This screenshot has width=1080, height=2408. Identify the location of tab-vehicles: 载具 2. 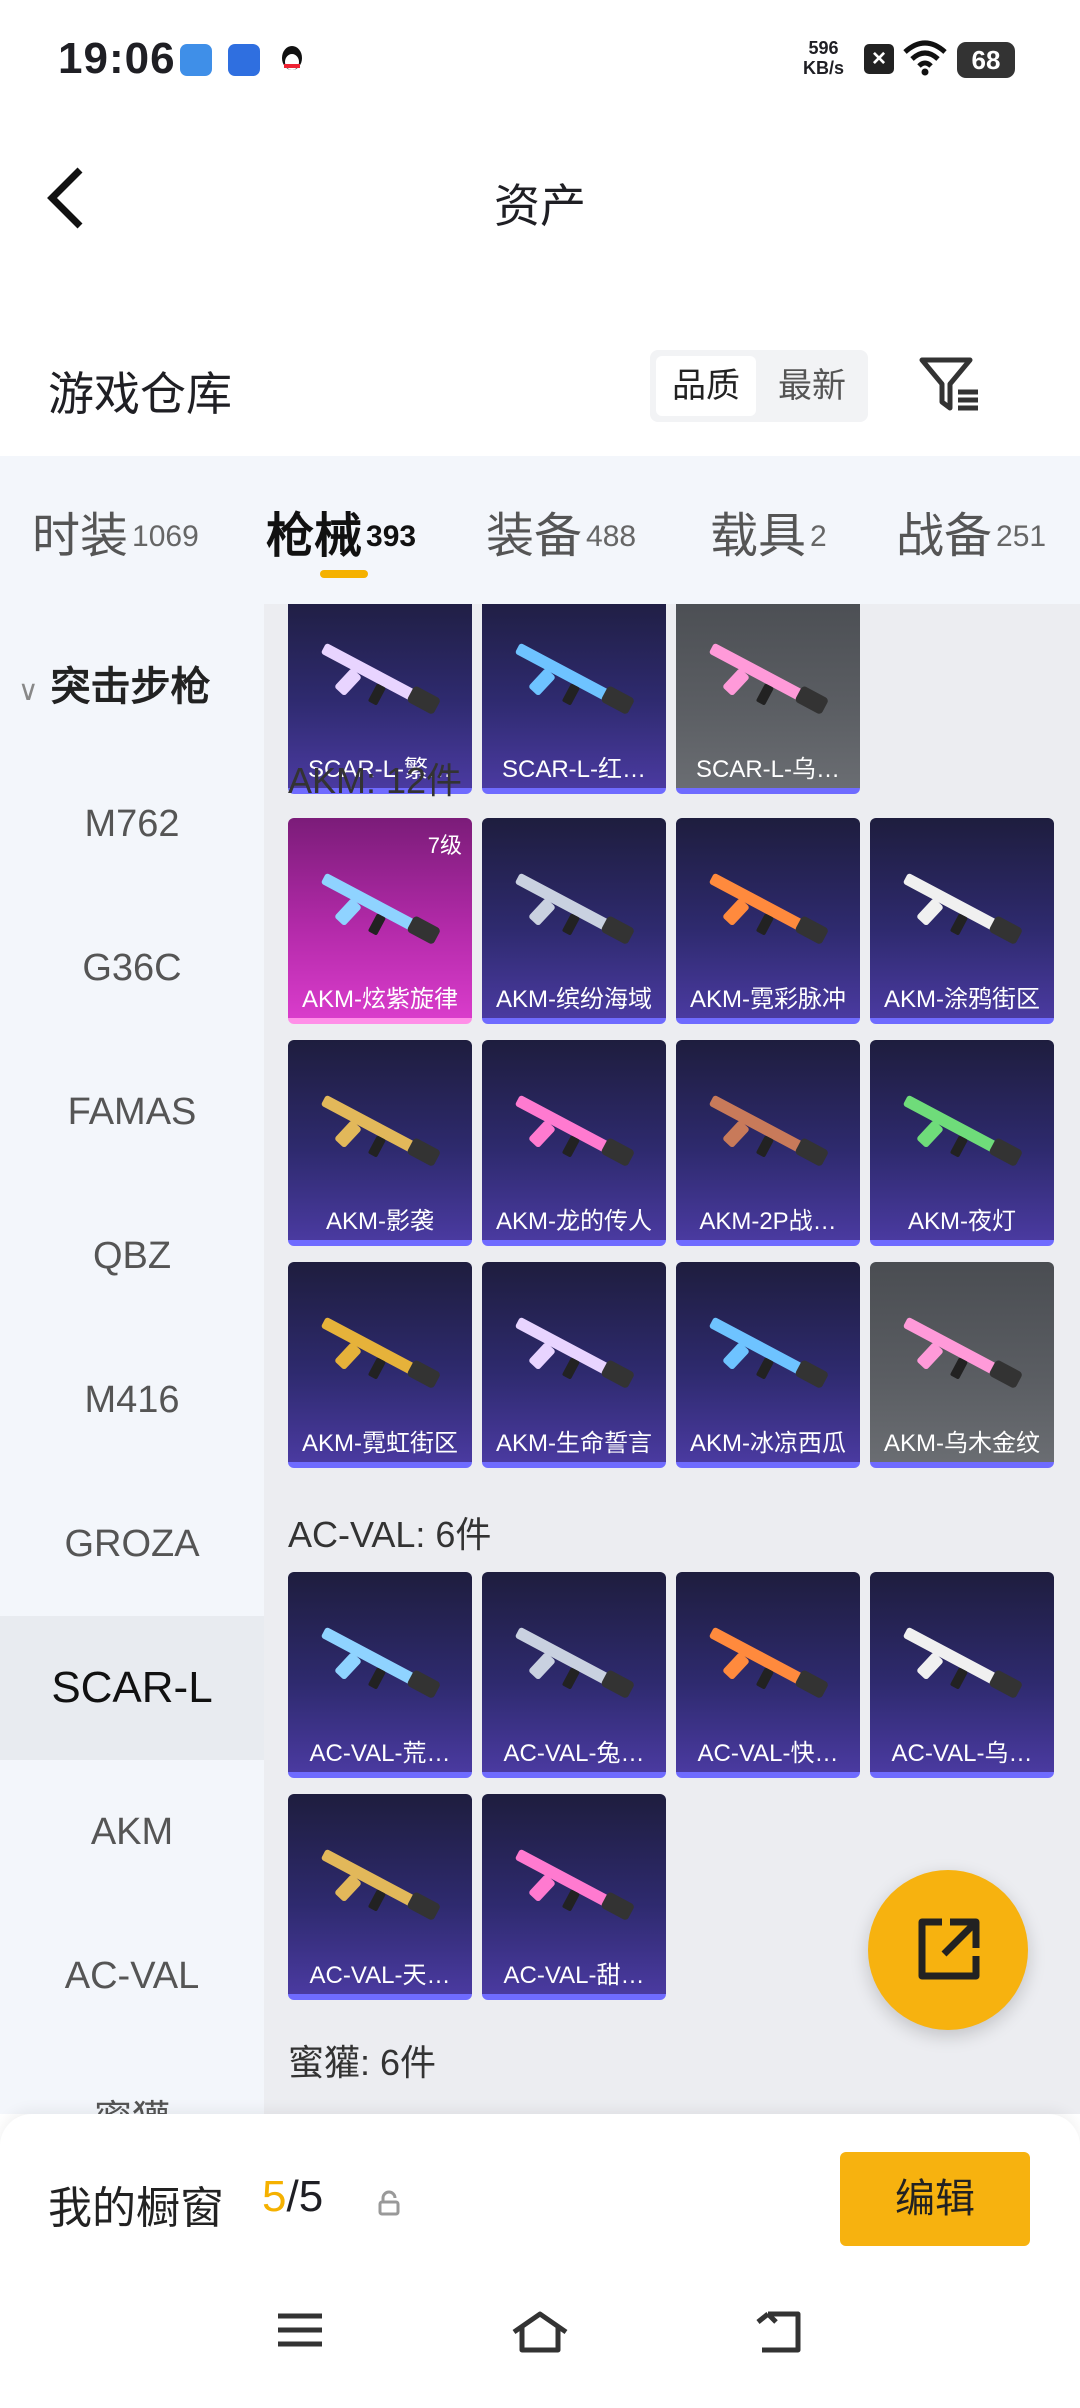
(768, 531).